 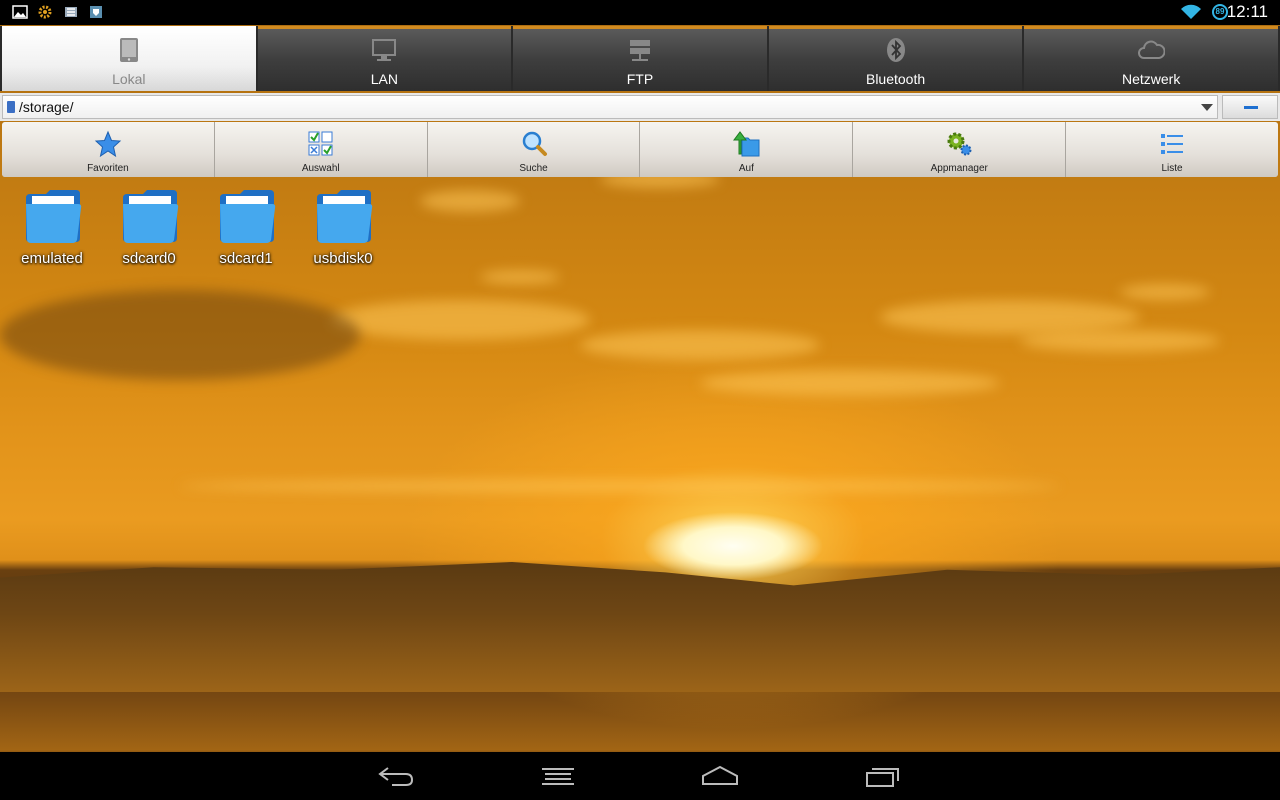 I want to click on clock: 12:11, so click(x=1247, y=11).